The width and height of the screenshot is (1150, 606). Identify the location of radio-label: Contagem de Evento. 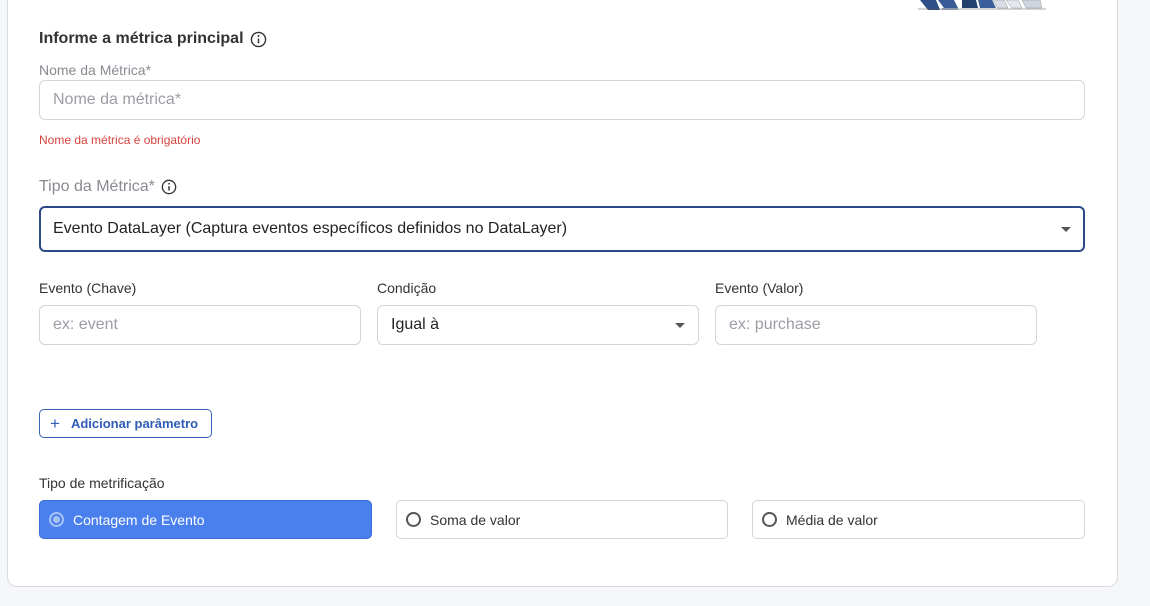
(139, 519).